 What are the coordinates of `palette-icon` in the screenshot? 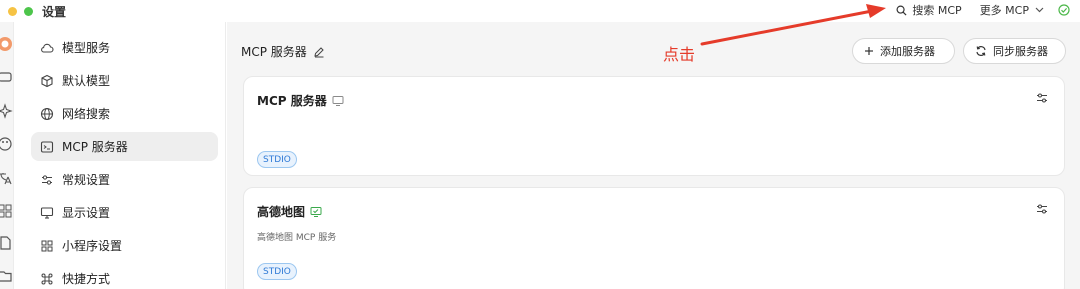 It's located at (6, 144).